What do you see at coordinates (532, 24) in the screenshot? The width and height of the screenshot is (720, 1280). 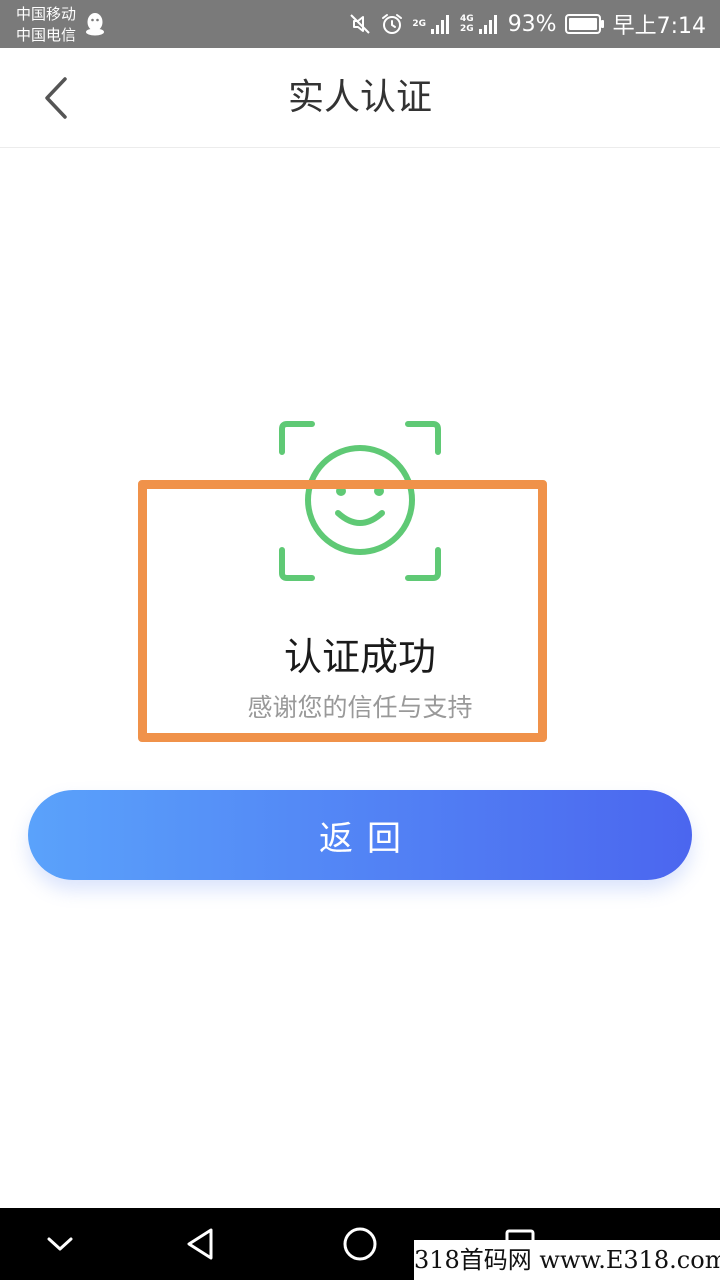 I see `battery-percent: 93%` at bounding box center [532, 24].